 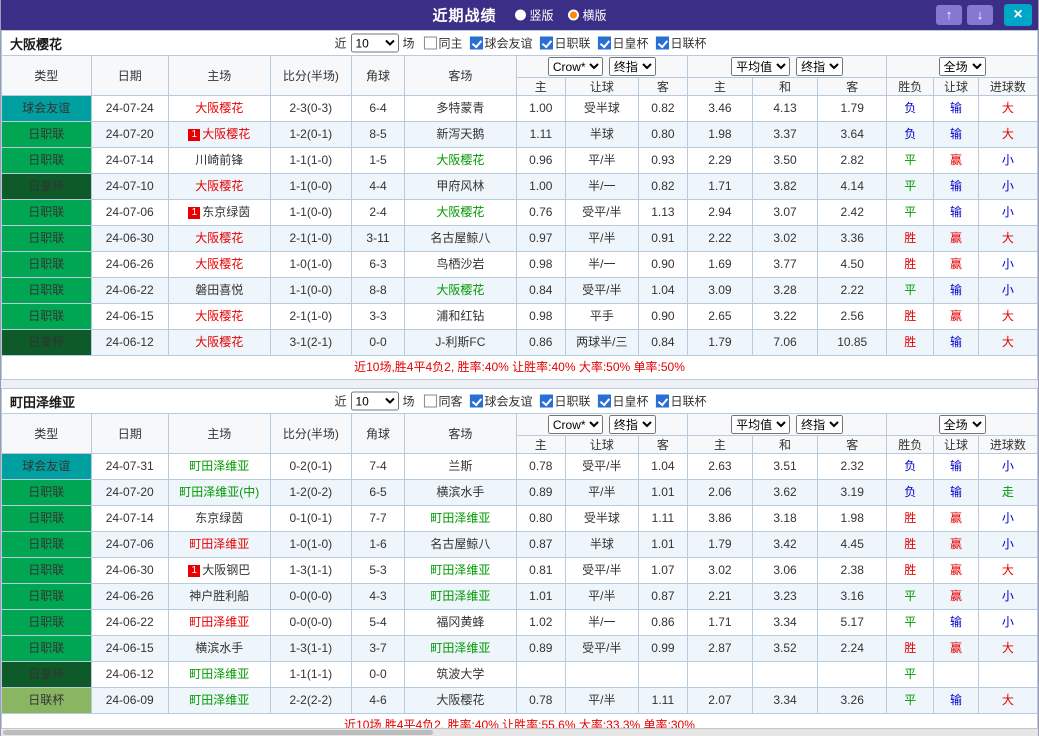 What do you see at coordinates (218, 732) in the screenshot?
I see `scrollbar-thumb` at bounding box center [218, 732].